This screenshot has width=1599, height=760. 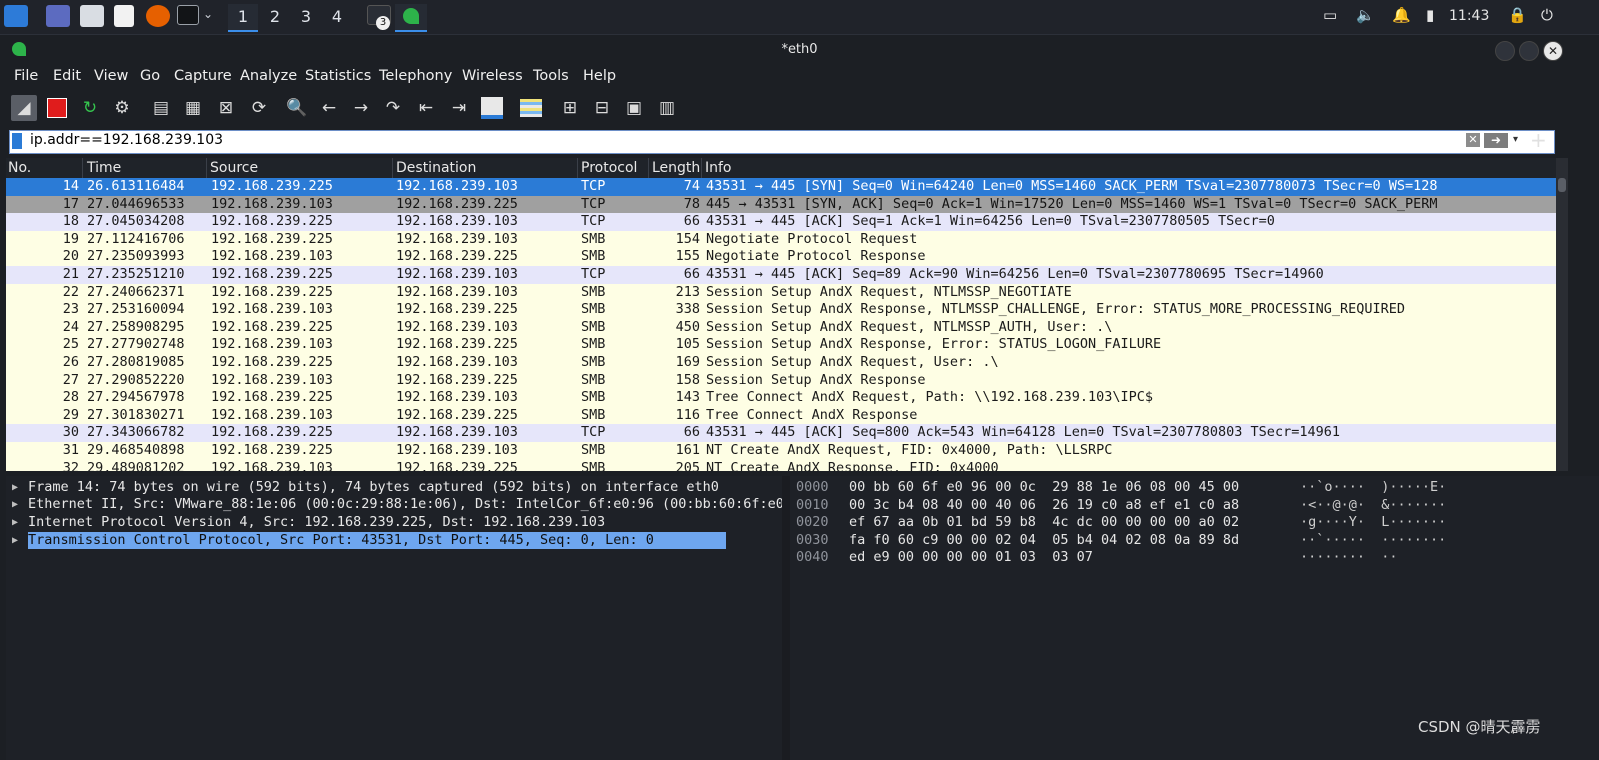 I want to click on filter-history-dropdown-icon: ▾, so click(x=1515, y=139).